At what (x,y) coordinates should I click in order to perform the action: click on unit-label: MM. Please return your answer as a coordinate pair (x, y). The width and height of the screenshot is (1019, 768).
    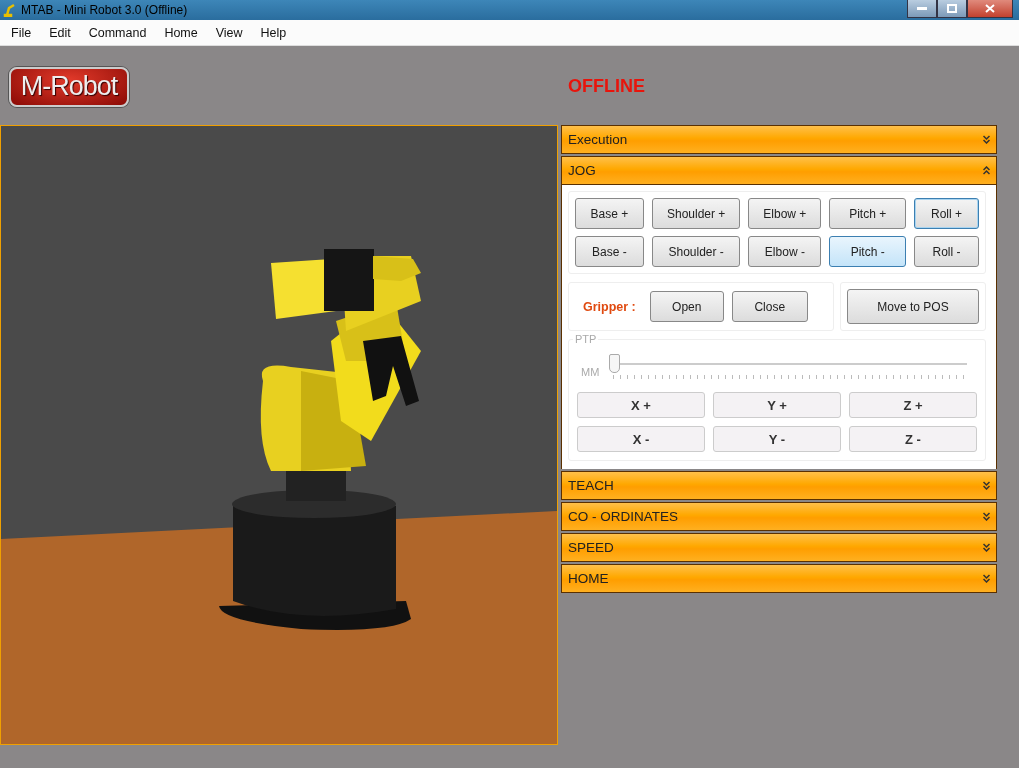
    Looking at the image, I should click on (590, 372).